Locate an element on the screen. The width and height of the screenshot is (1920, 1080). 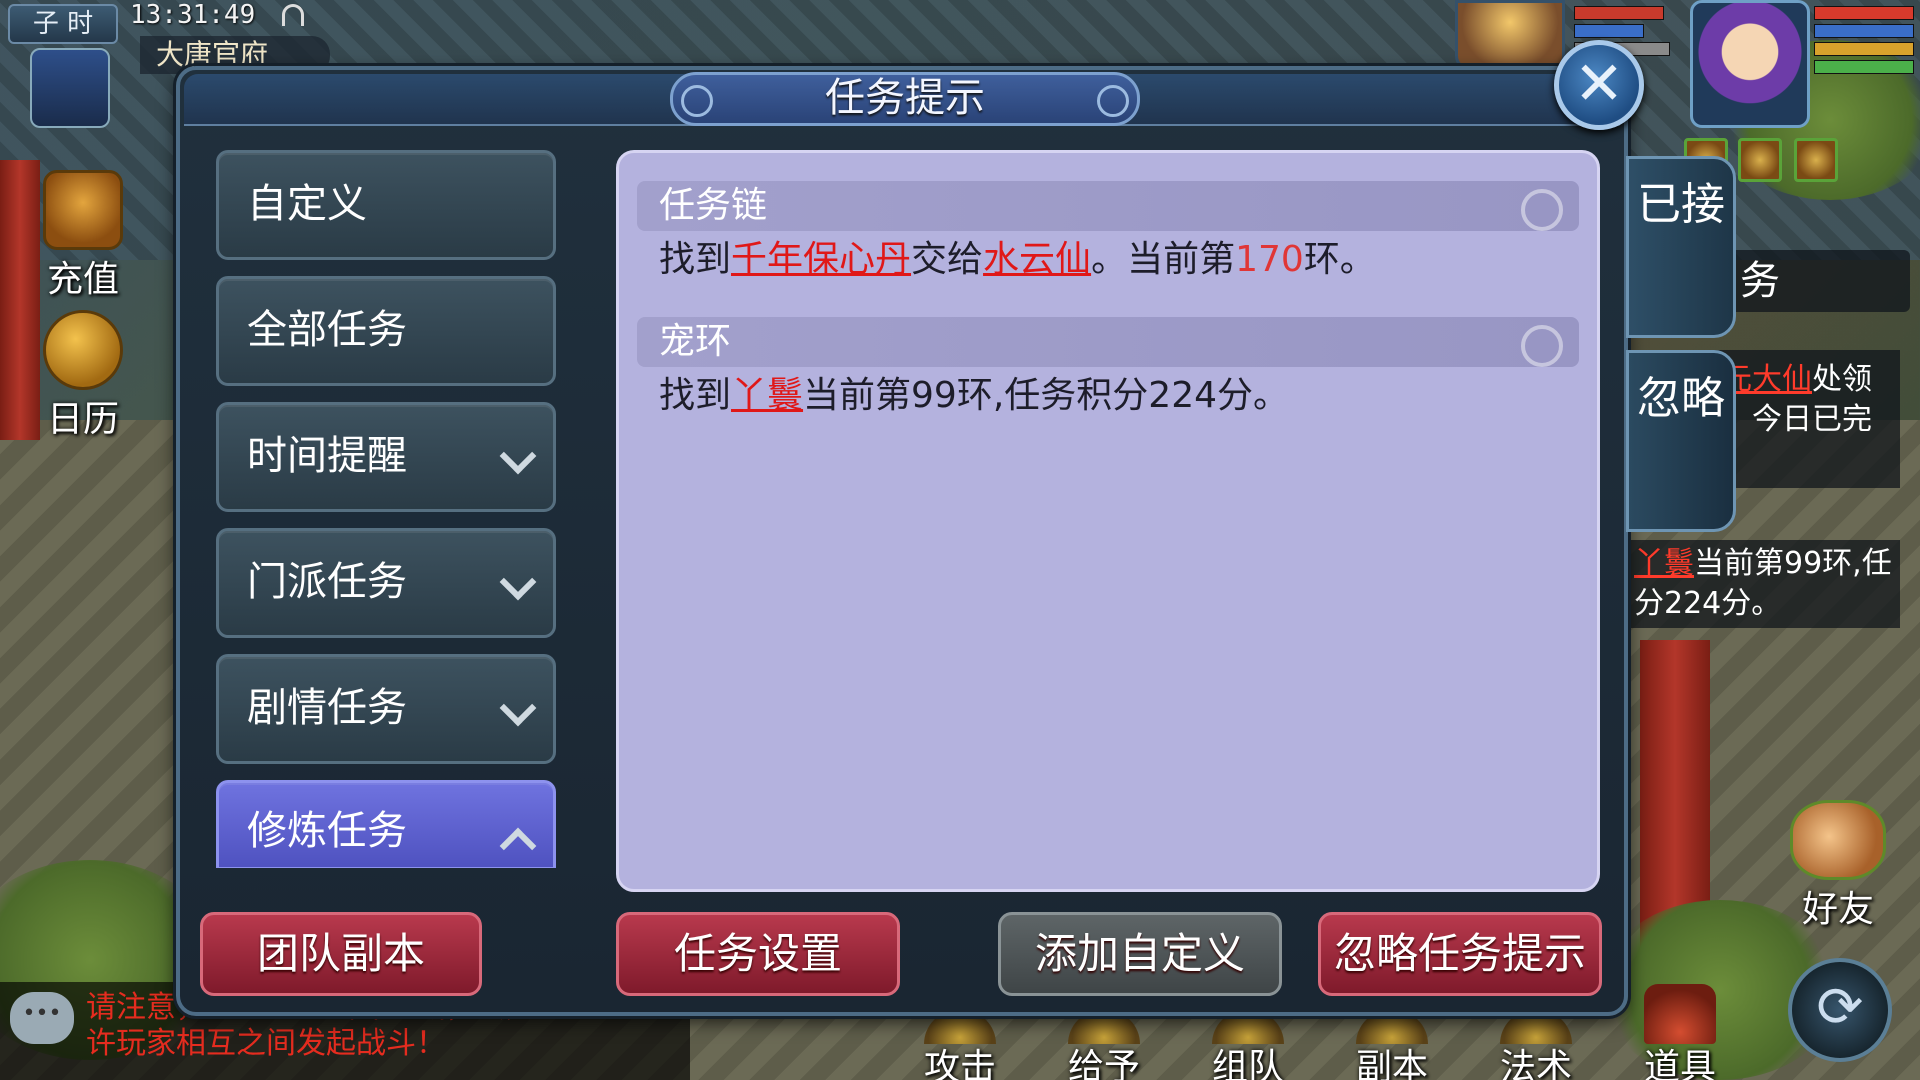
friends-button: 好友 is located at coordinates (1838, 866).